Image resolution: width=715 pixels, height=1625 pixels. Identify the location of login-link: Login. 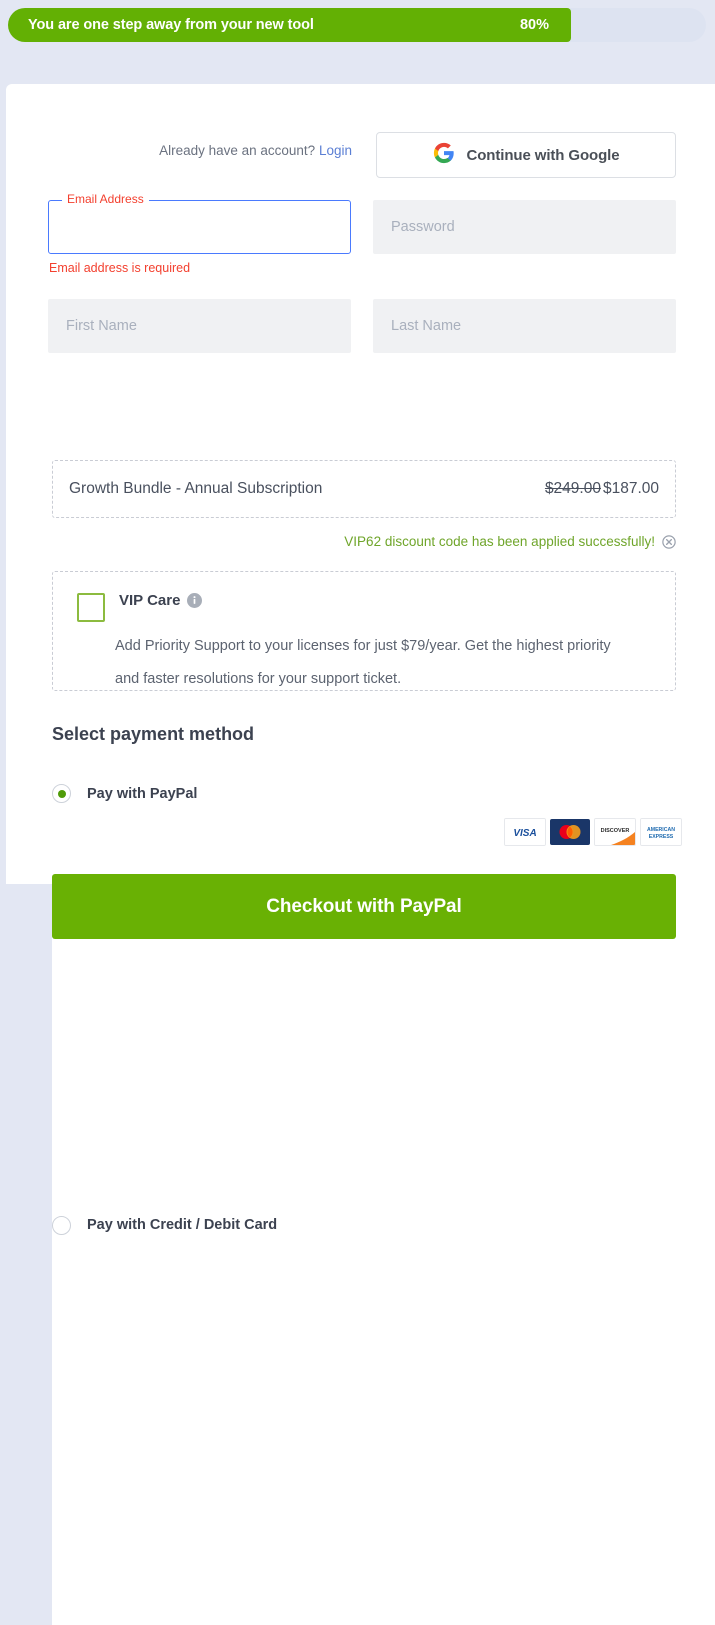
(335, 150).